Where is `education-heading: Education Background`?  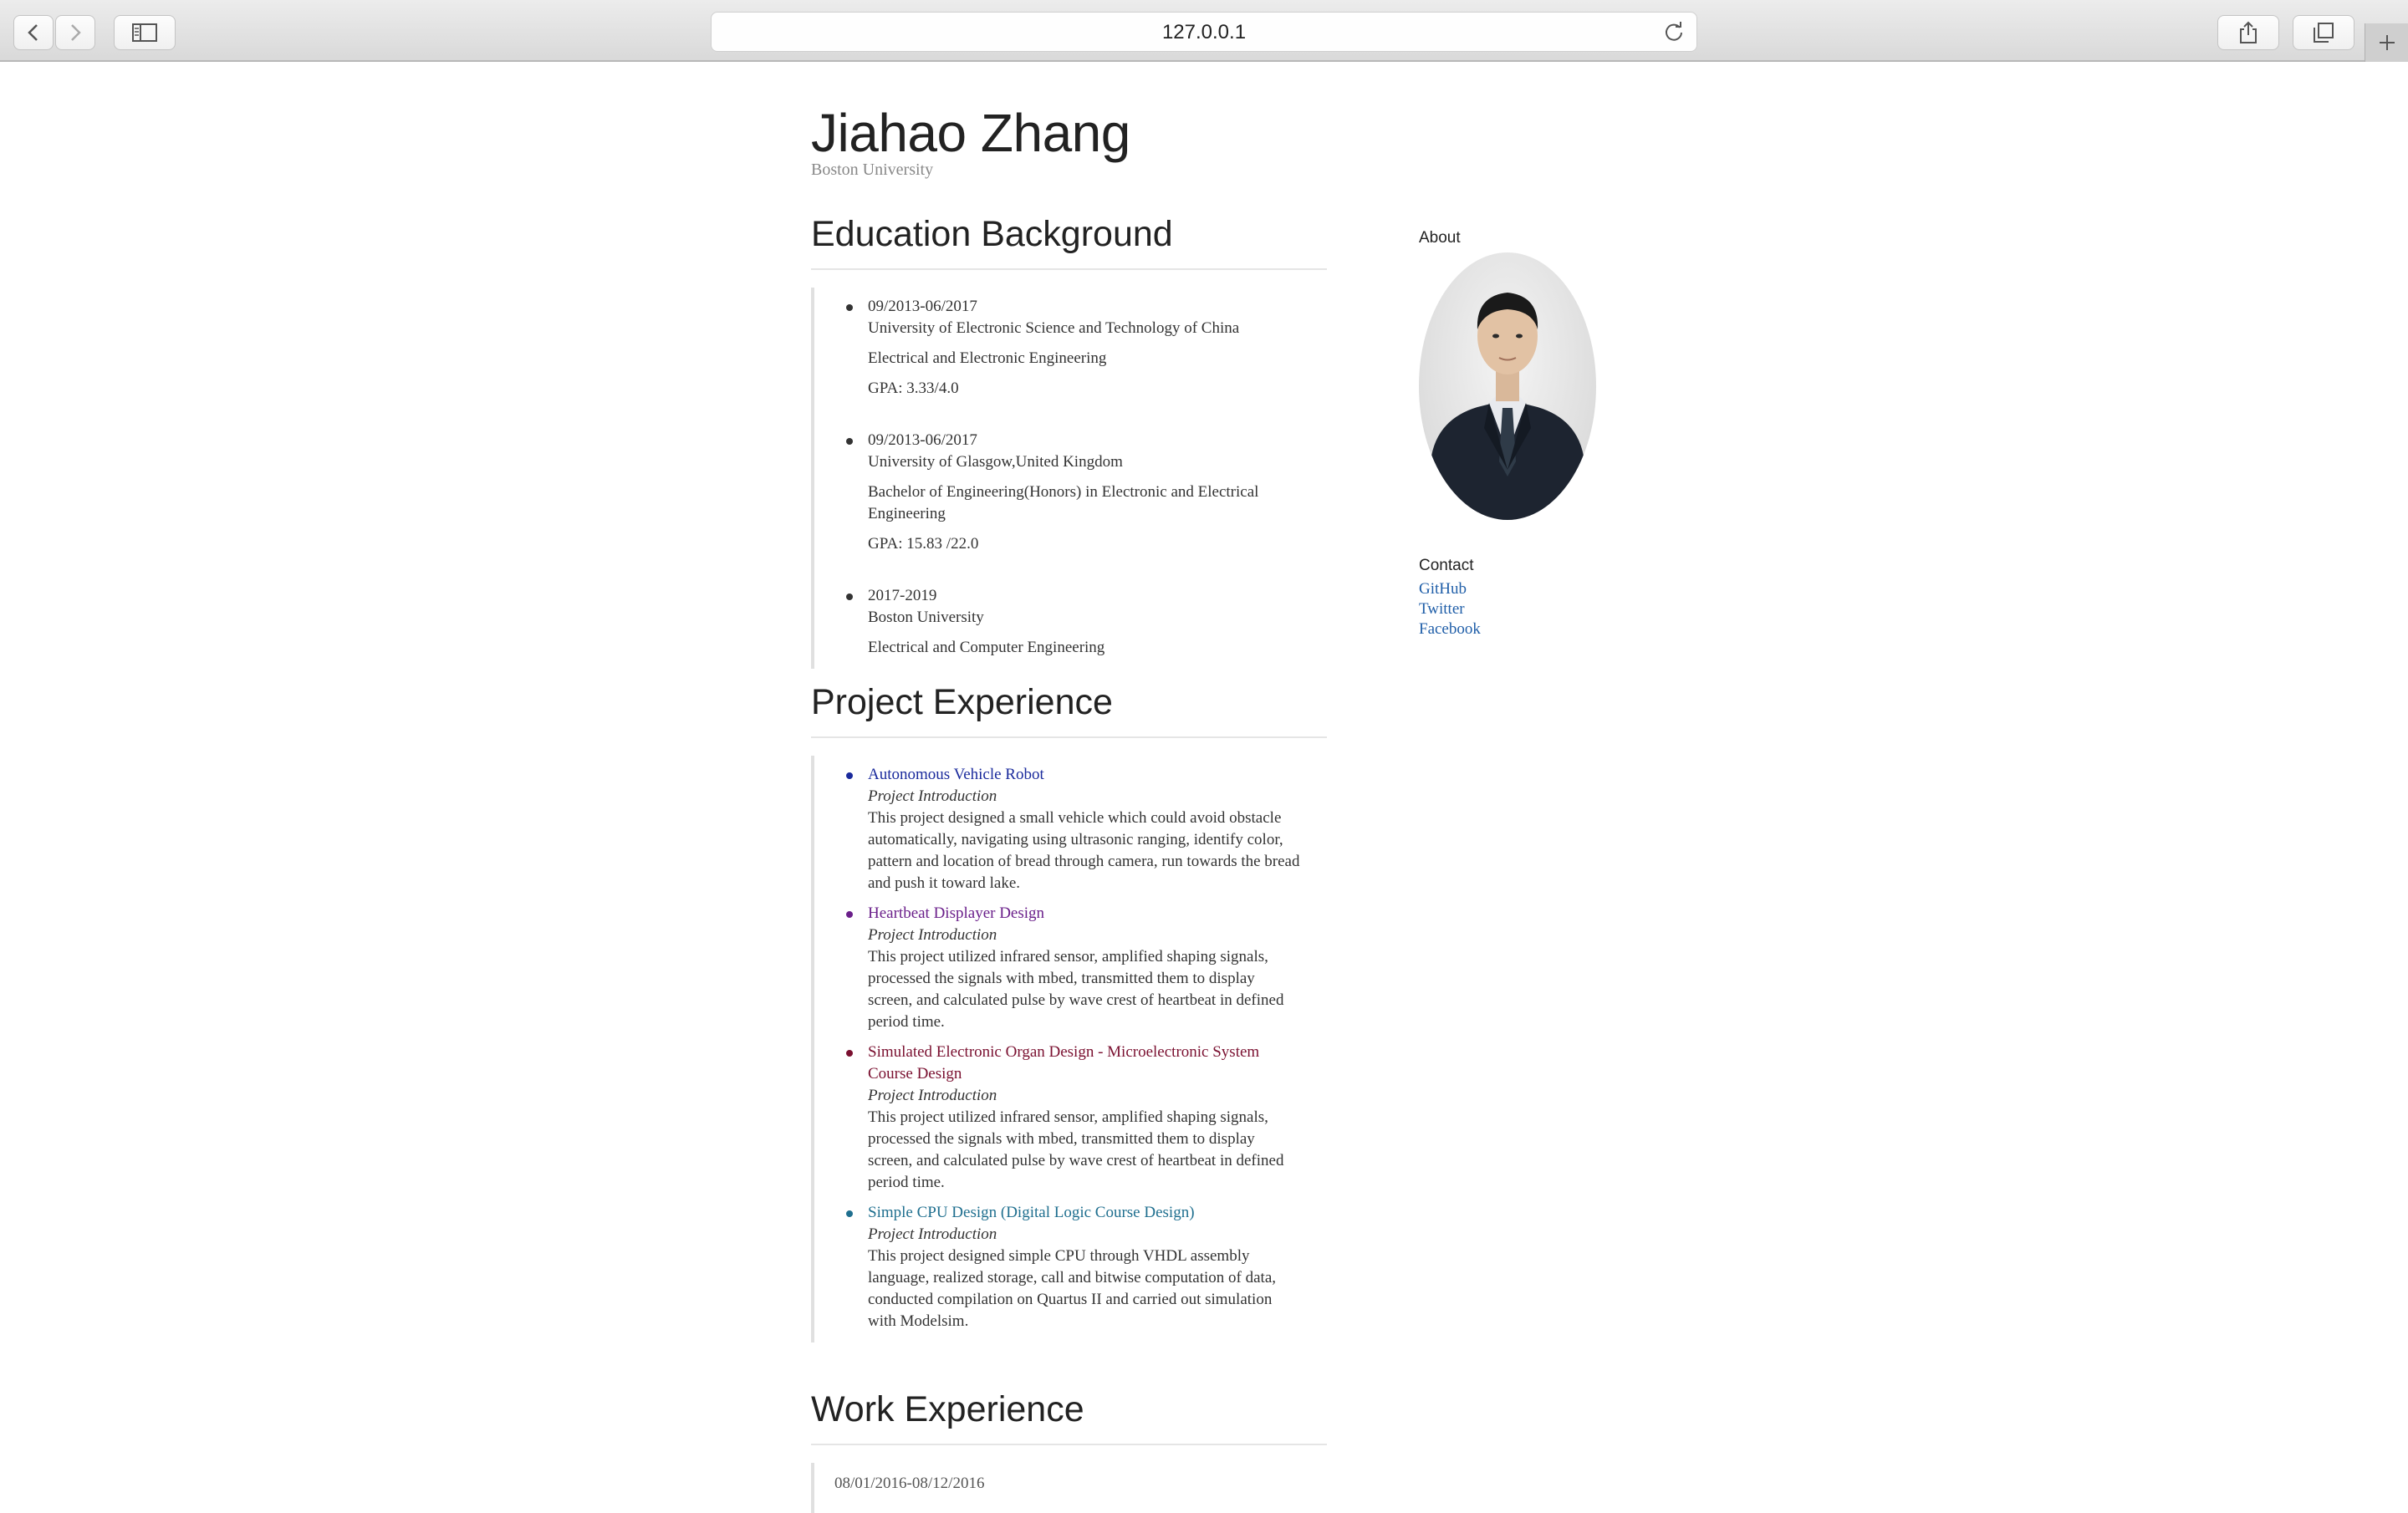
education-heading: Education Background is located at coordinates (1069, 242).